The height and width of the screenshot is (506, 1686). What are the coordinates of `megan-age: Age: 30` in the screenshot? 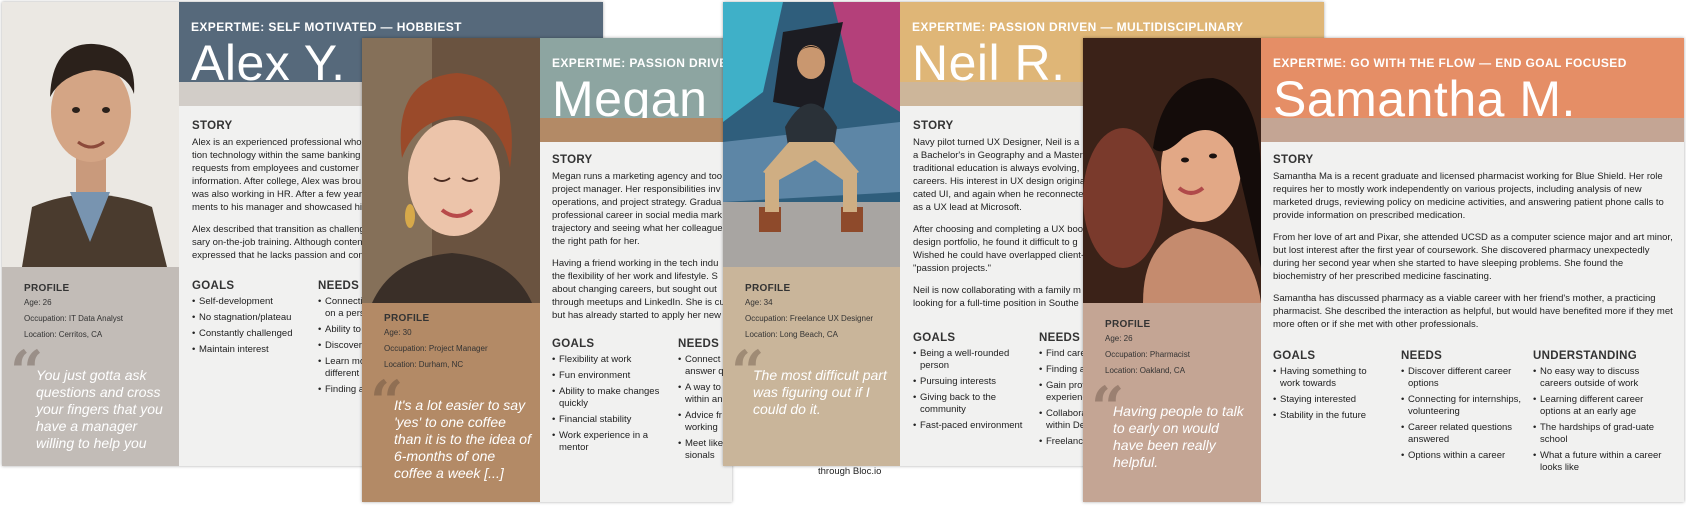 It's located at (398, 332).